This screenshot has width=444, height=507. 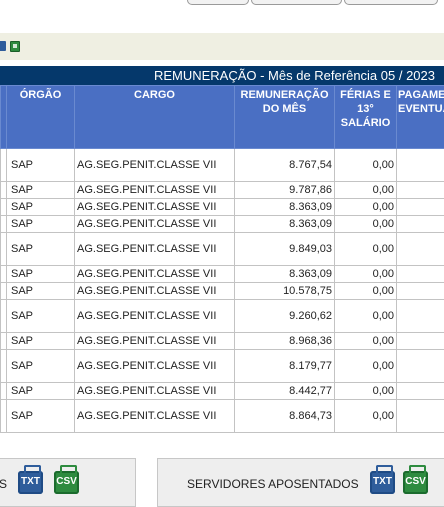 What do you see at coordinates (15, 46) in the screenshot?
I see `excel-icon` at bounding box center [15, 46].